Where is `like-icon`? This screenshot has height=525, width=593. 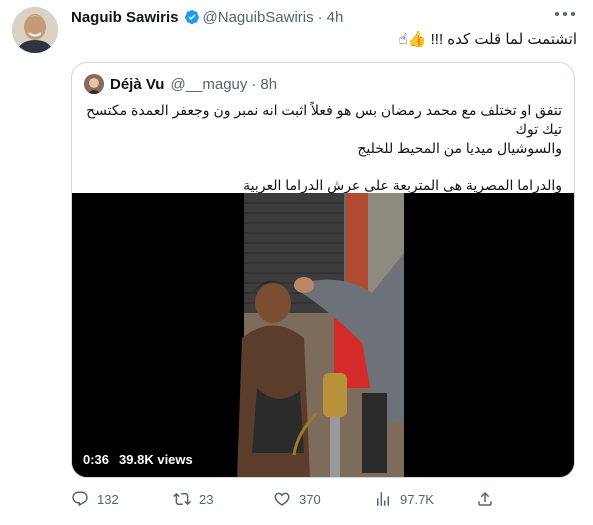 like-icon is located at coordinates (282, 499).